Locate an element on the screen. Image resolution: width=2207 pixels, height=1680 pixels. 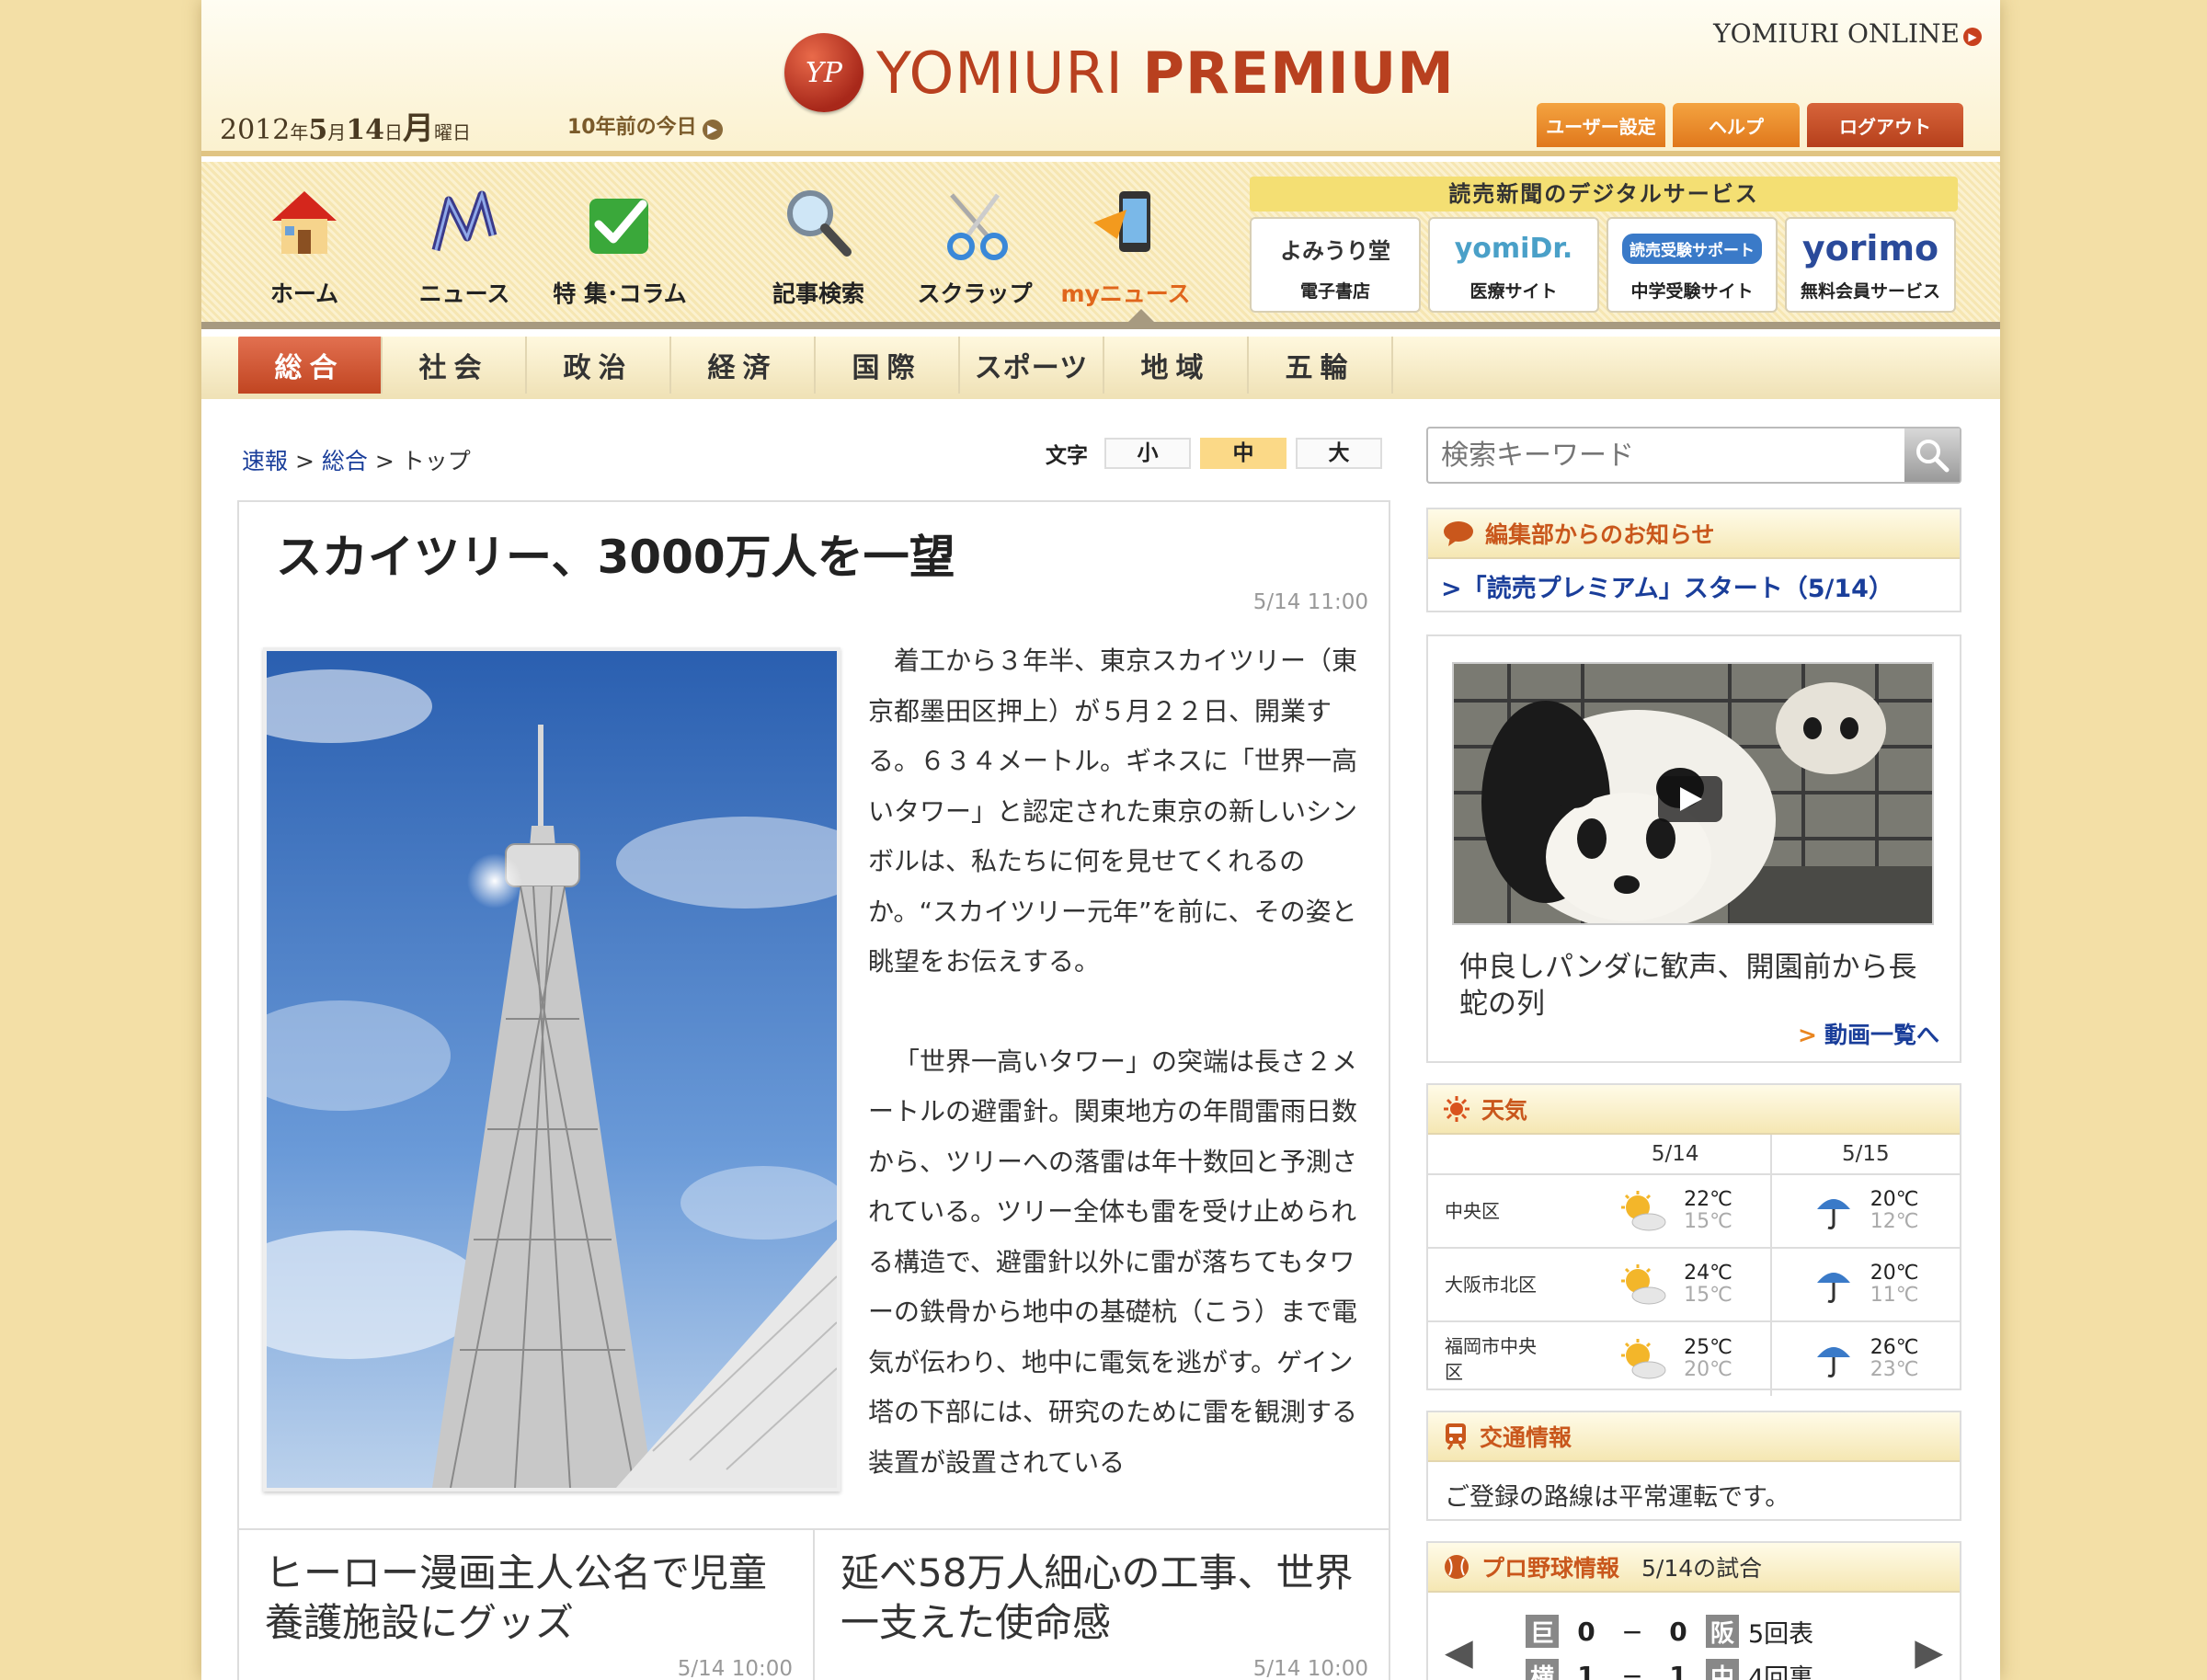
nav-features: 特 集･コラム is located at coordinates (619, 245).